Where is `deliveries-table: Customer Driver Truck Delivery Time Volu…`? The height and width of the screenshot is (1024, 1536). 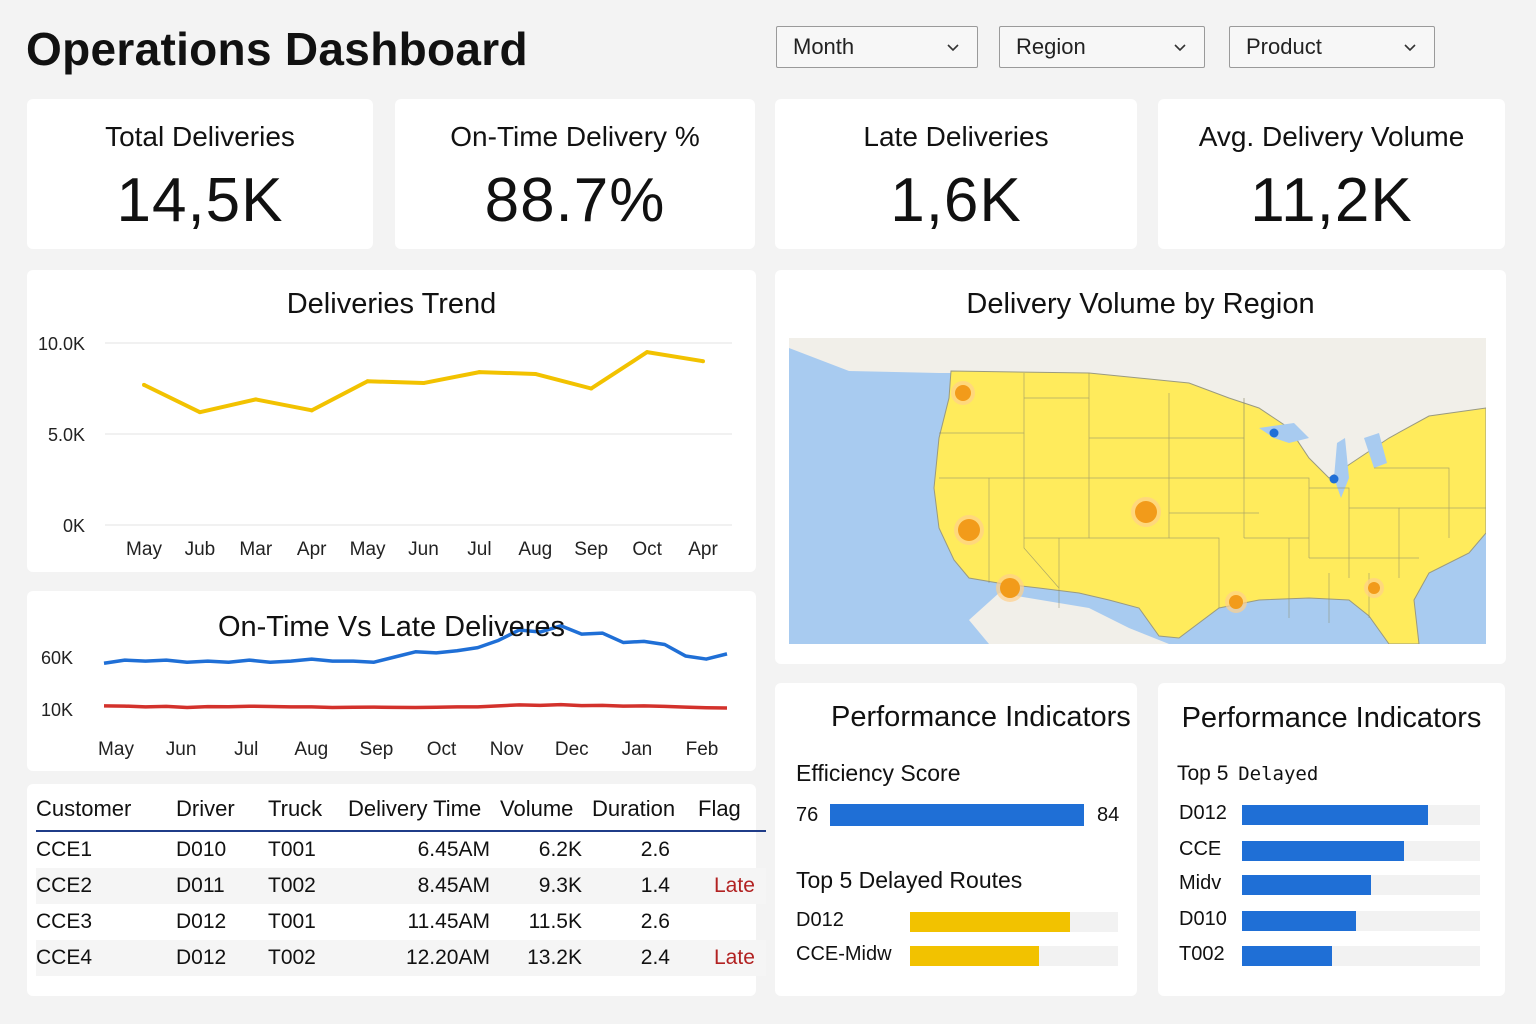 deliveries-table: Customer Driver Truck Delivery Time Volu… is located at coordinates (401, 882).